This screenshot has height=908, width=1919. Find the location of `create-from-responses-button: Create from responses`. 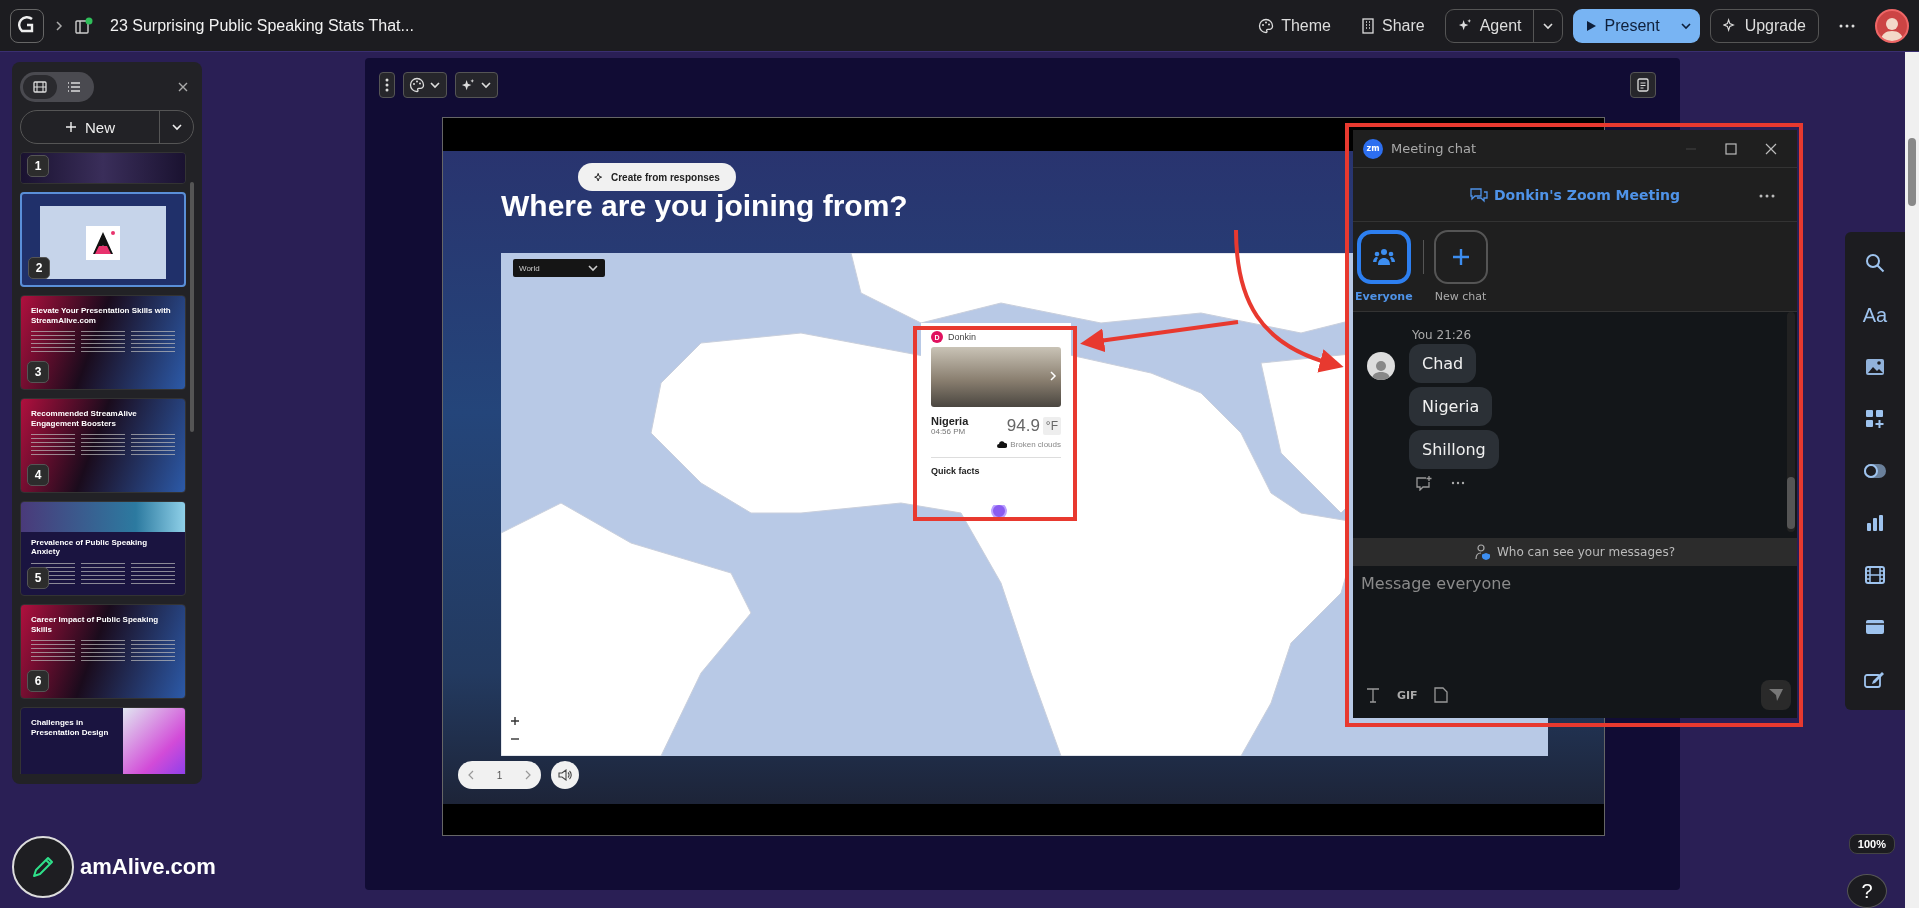

create-from-responses-button: Create from responses is located at coordinates (657, 177).